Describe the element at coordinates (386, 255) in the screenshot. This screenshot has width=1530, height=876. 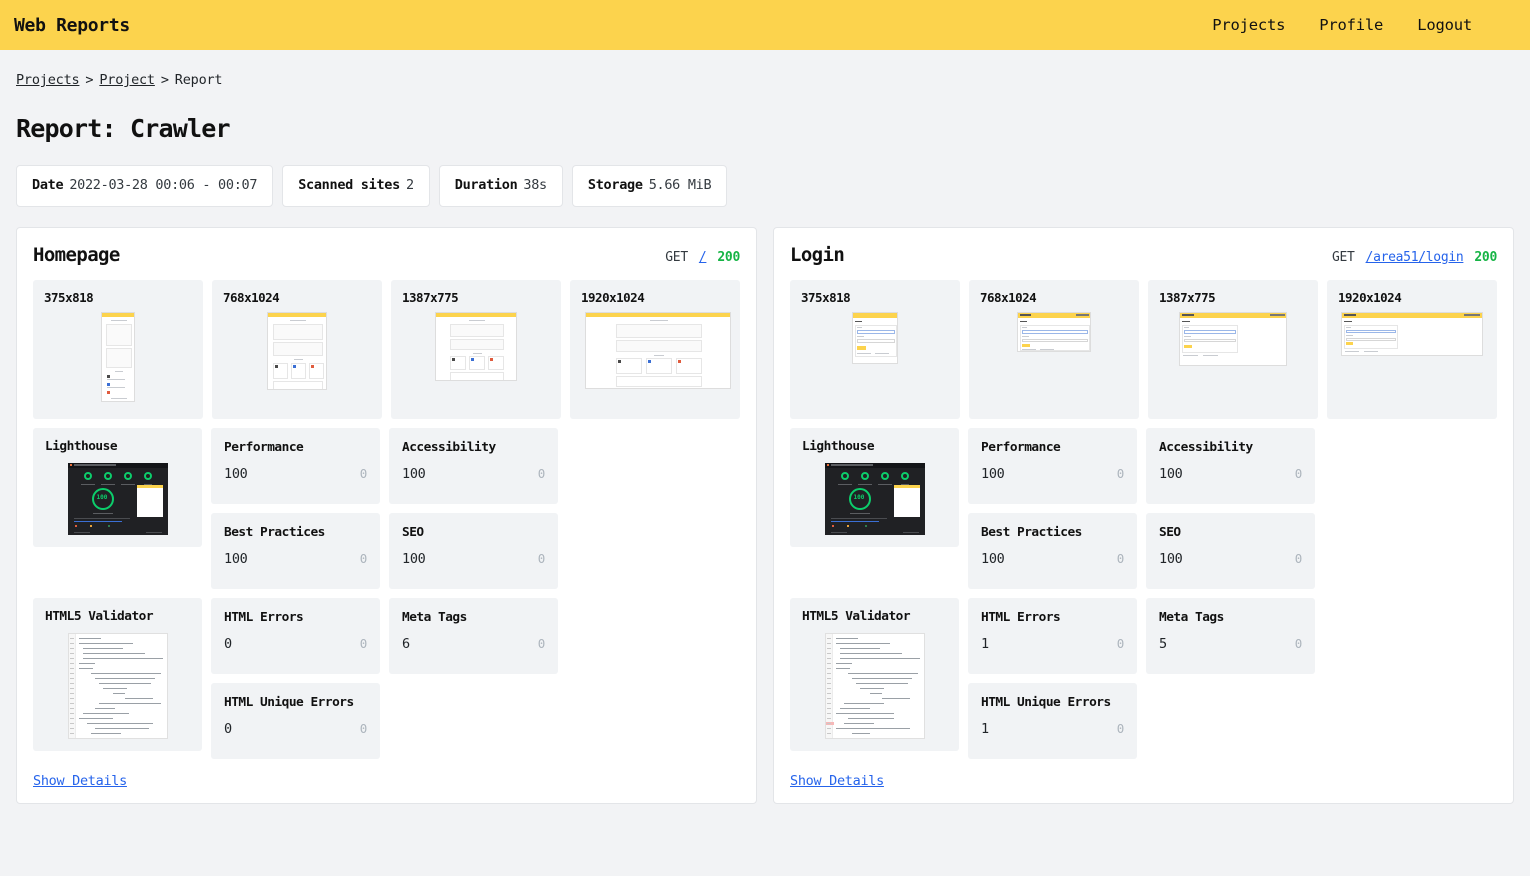
I see `panel-header: Homepage GET / 200` at that location.